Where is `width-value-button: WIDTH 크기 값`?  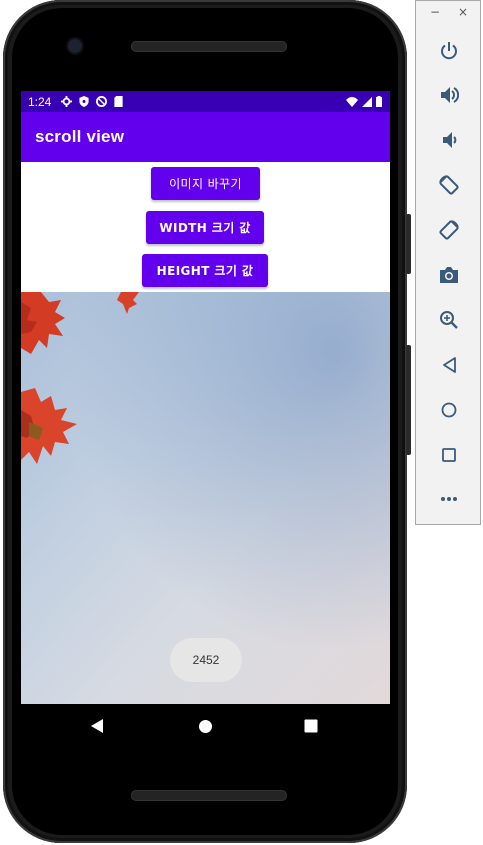 width-value-button: WIDTH 크기 값 is located at coordinates (205, 227).